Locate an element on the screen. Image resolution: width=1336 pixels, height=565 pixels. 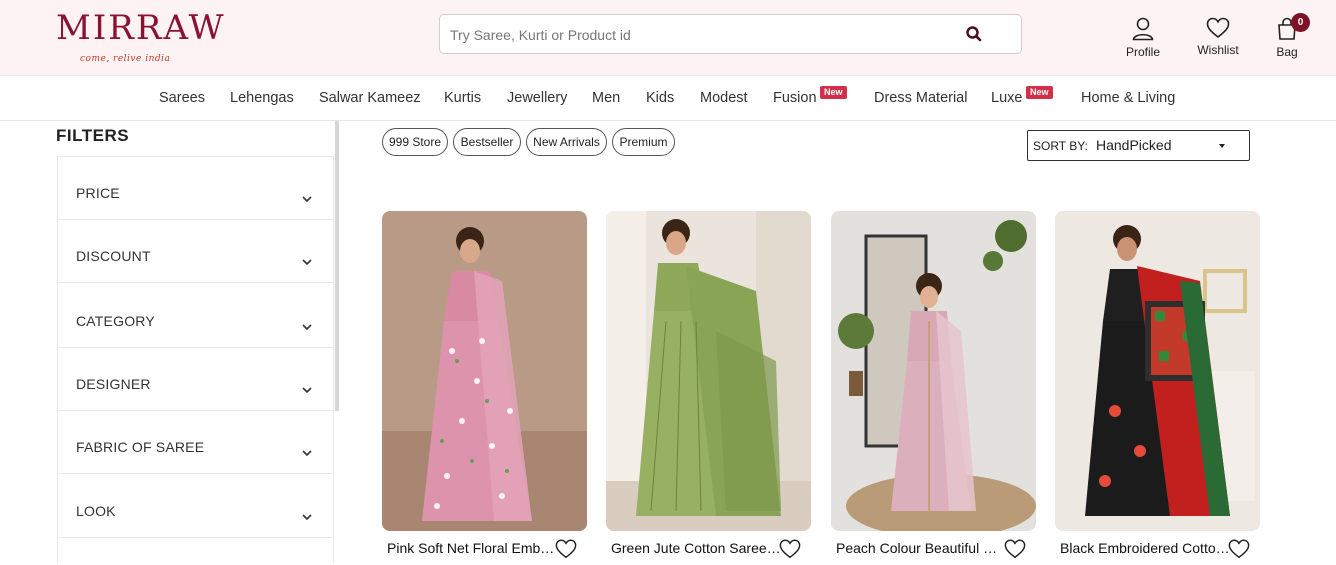
brand-logo: MIRRAW come, relive india is located at coordinates (140, 38).